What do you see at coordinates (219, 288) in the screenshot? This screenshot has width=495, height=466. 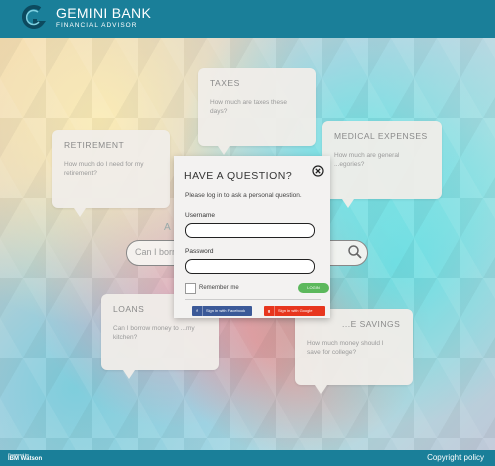 I see `remember-label: Remember me` at bounding box center [219, 288].